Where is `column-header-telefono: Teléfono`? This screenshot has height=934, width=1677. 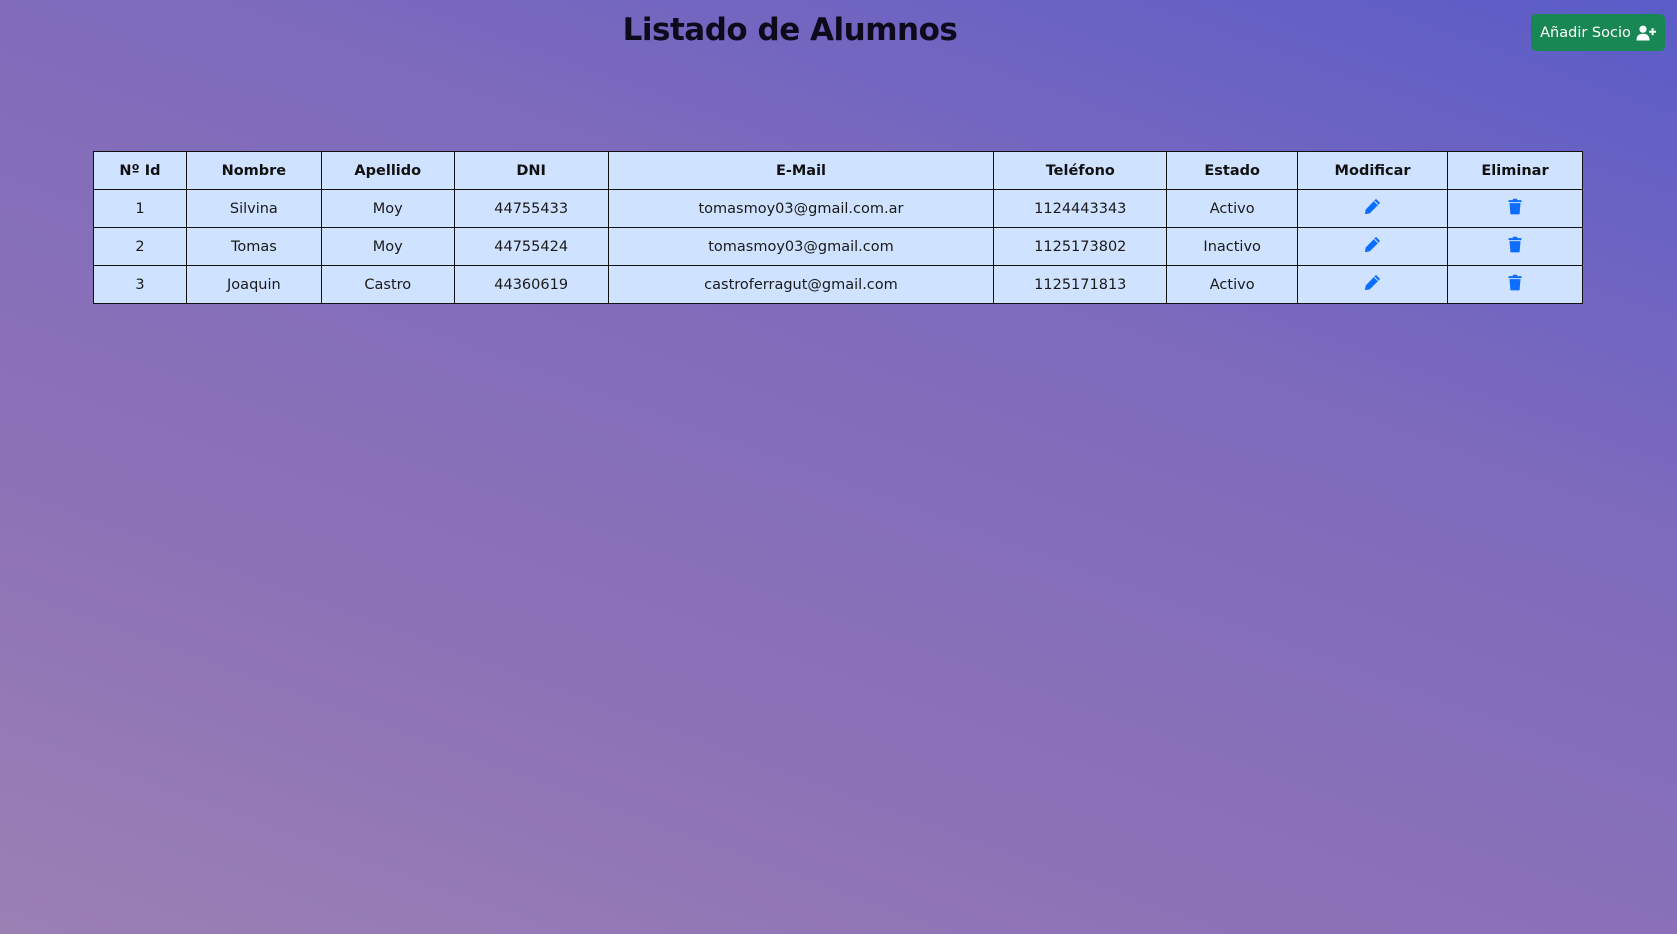
column-header-telefono: Teléfono is located at coordinates (1080, 170).